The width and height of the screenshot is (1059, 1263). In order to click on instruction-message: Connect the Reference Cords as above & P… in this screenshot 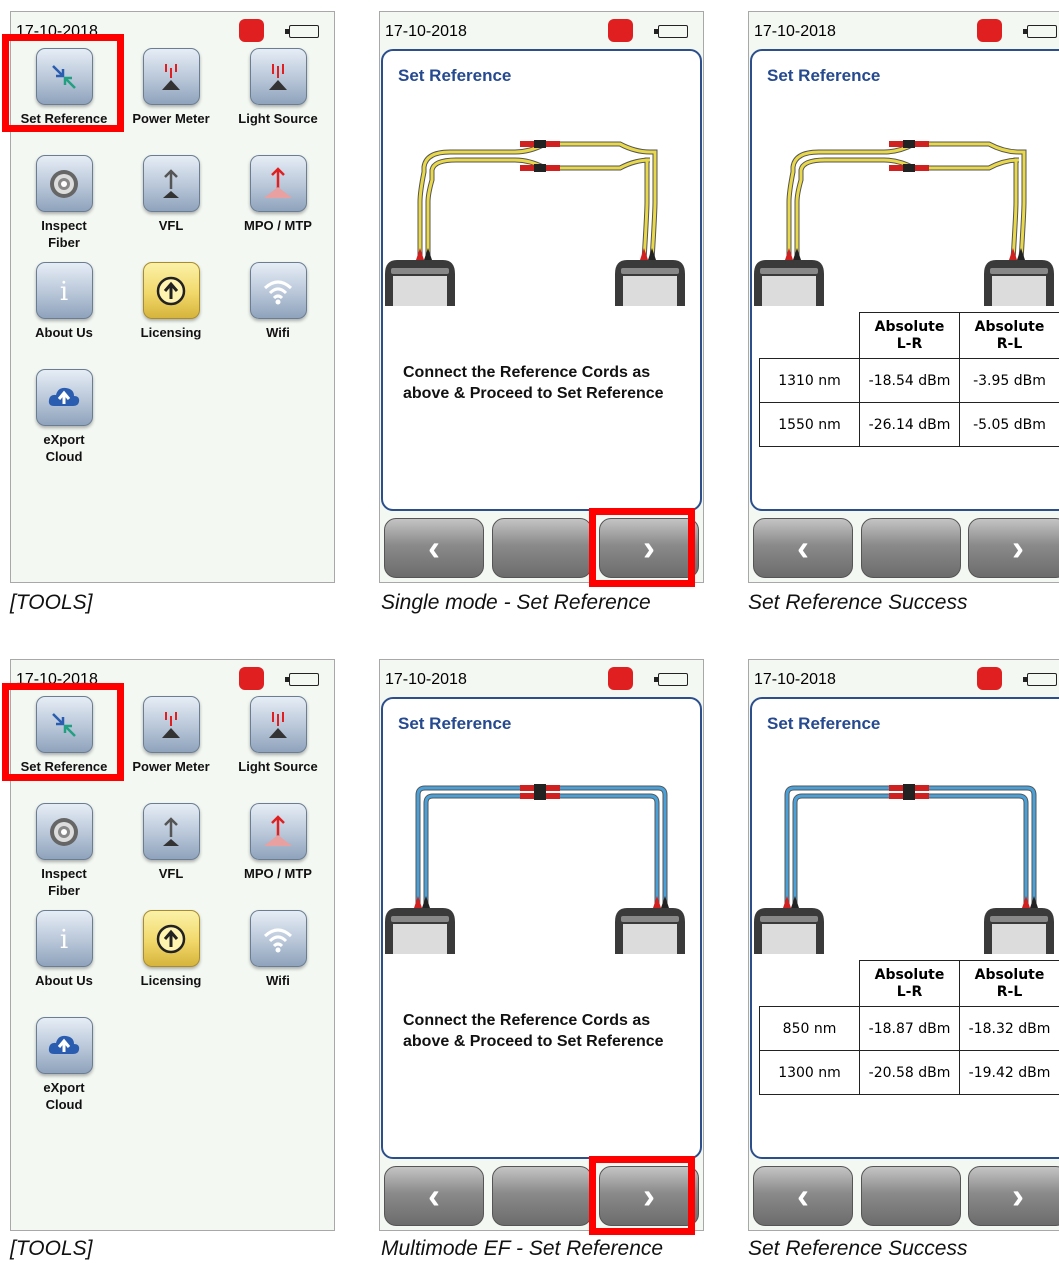, I will do `click(533, 1031)`.